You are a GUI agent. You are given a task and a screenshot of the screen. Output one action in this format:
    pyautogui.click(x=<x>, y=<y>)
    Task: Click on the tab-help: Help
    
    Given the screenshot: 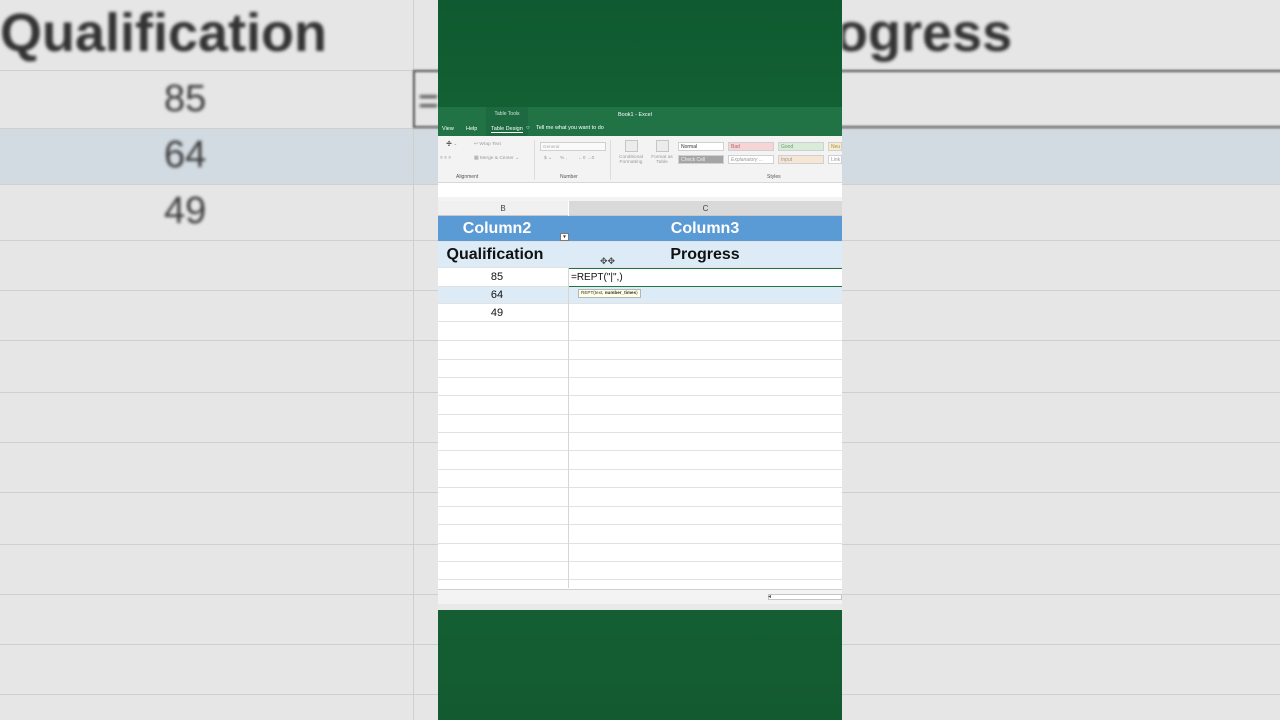 What is the action you would take?
    pyautogui.click(x=471, y=129)
    